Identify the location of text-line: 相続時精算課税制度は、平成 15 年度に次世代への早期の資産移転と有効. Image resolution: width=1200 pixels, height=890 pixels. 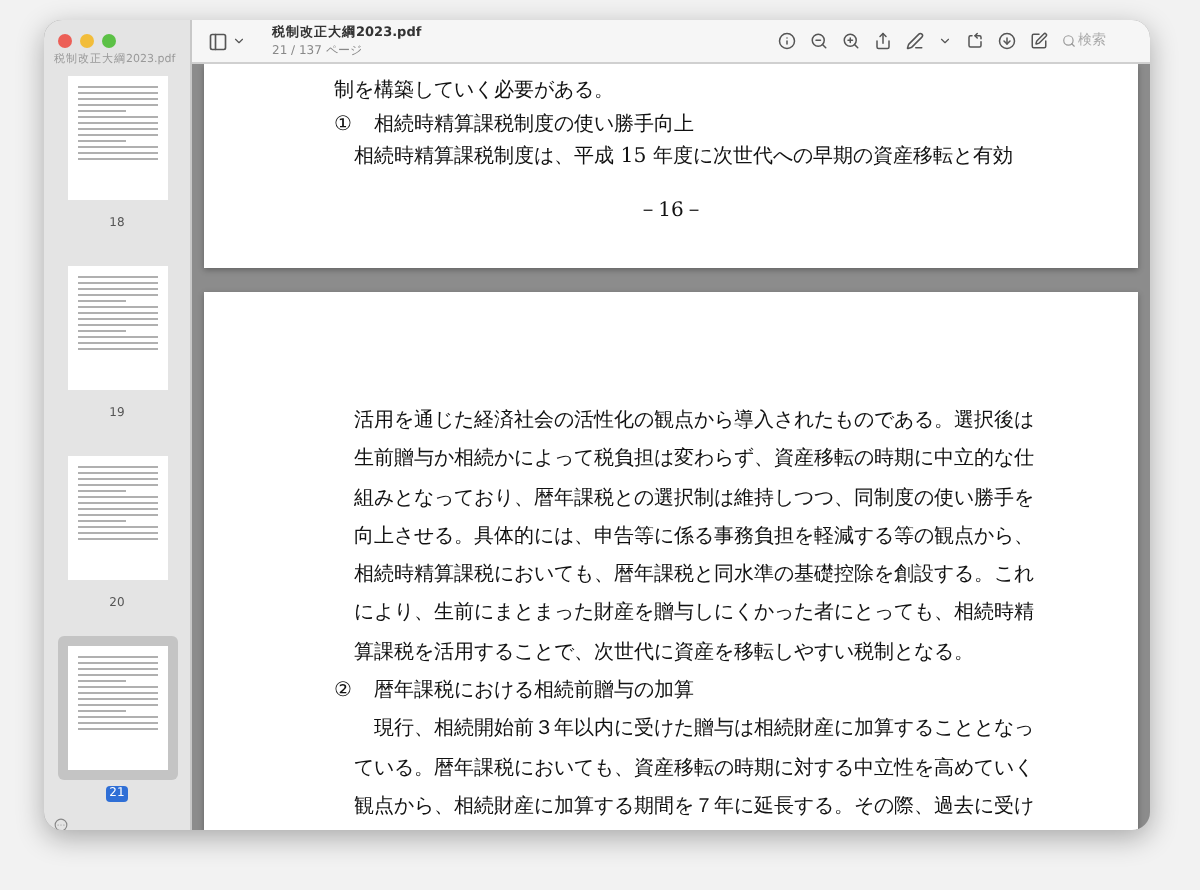
(683, 157).